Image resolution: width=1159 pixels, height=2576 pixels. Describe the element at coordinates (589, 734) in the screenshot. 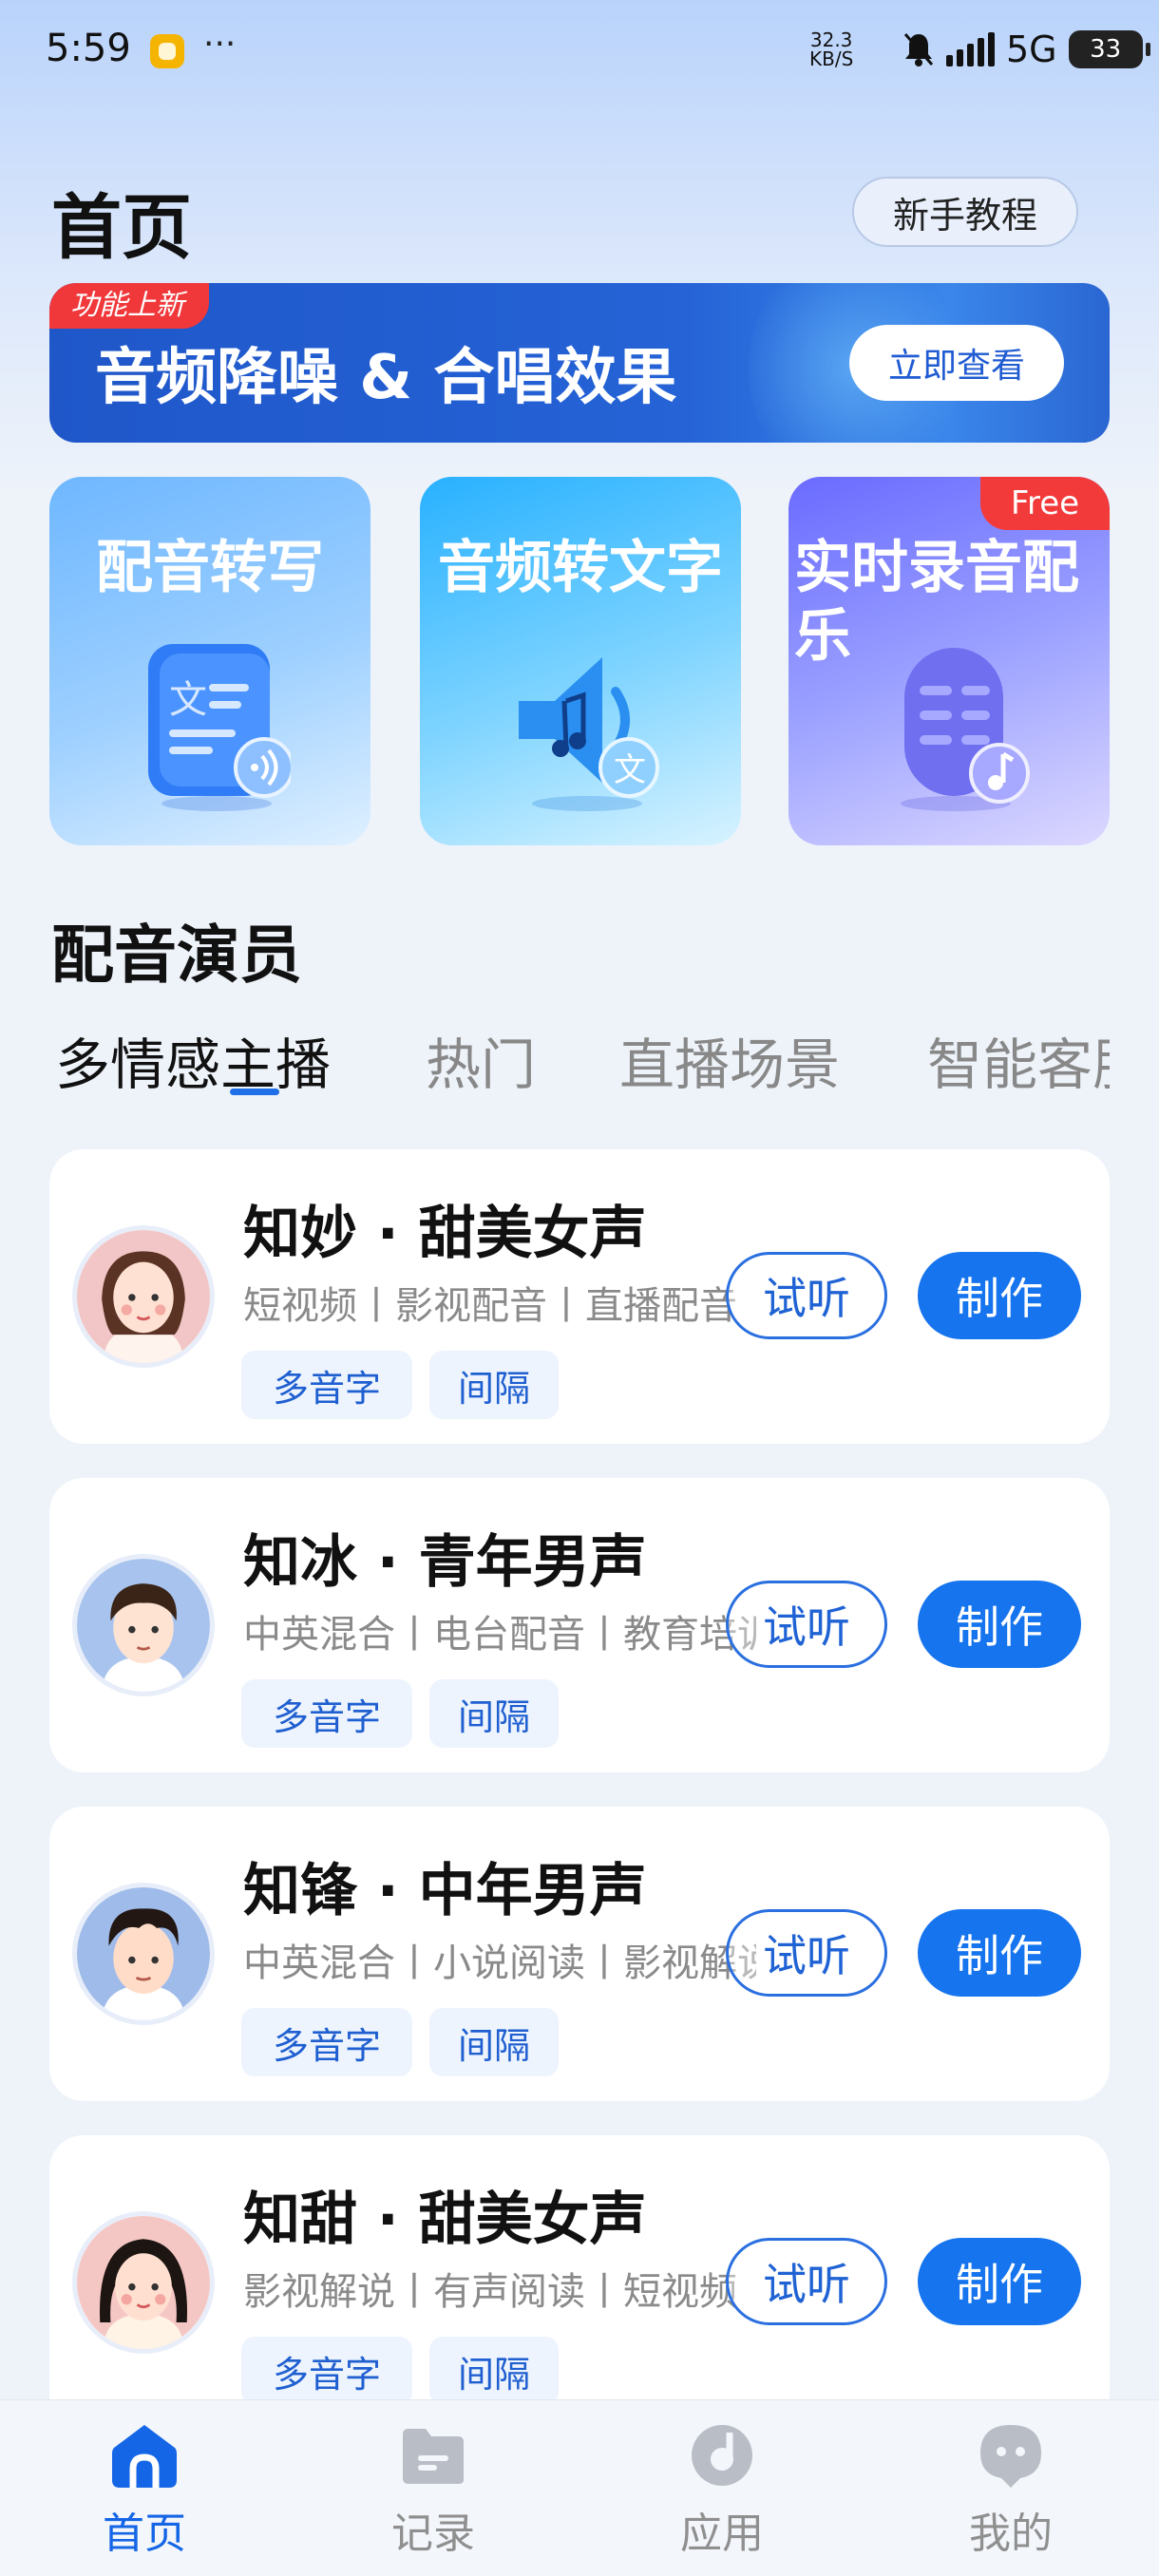

I see `speaker-text-icon: 文` at that location.